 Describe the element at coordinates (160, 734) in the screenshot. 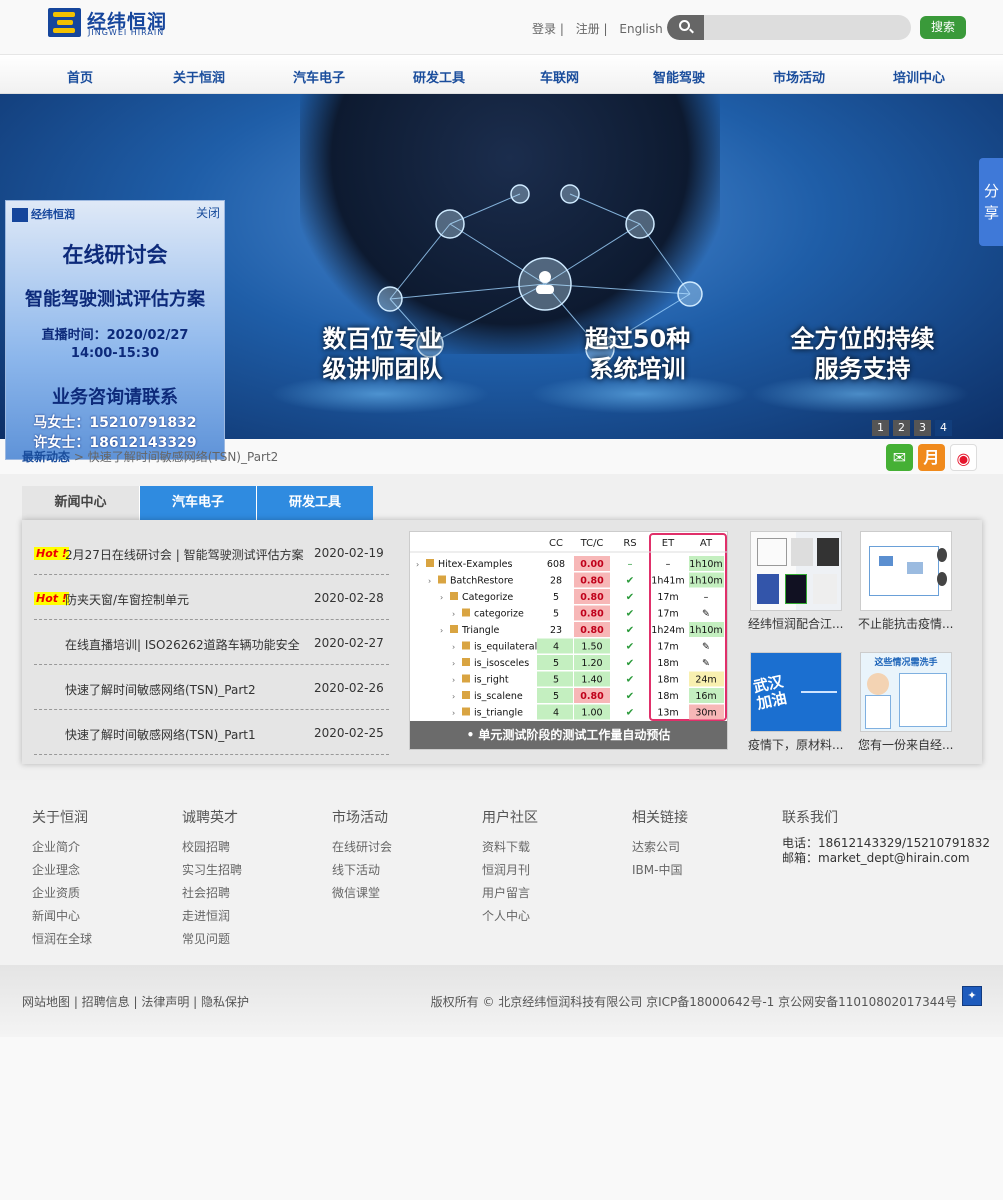

I see `news-title: 快速了解时间敏感网络(TSN)_Part1` at that location.